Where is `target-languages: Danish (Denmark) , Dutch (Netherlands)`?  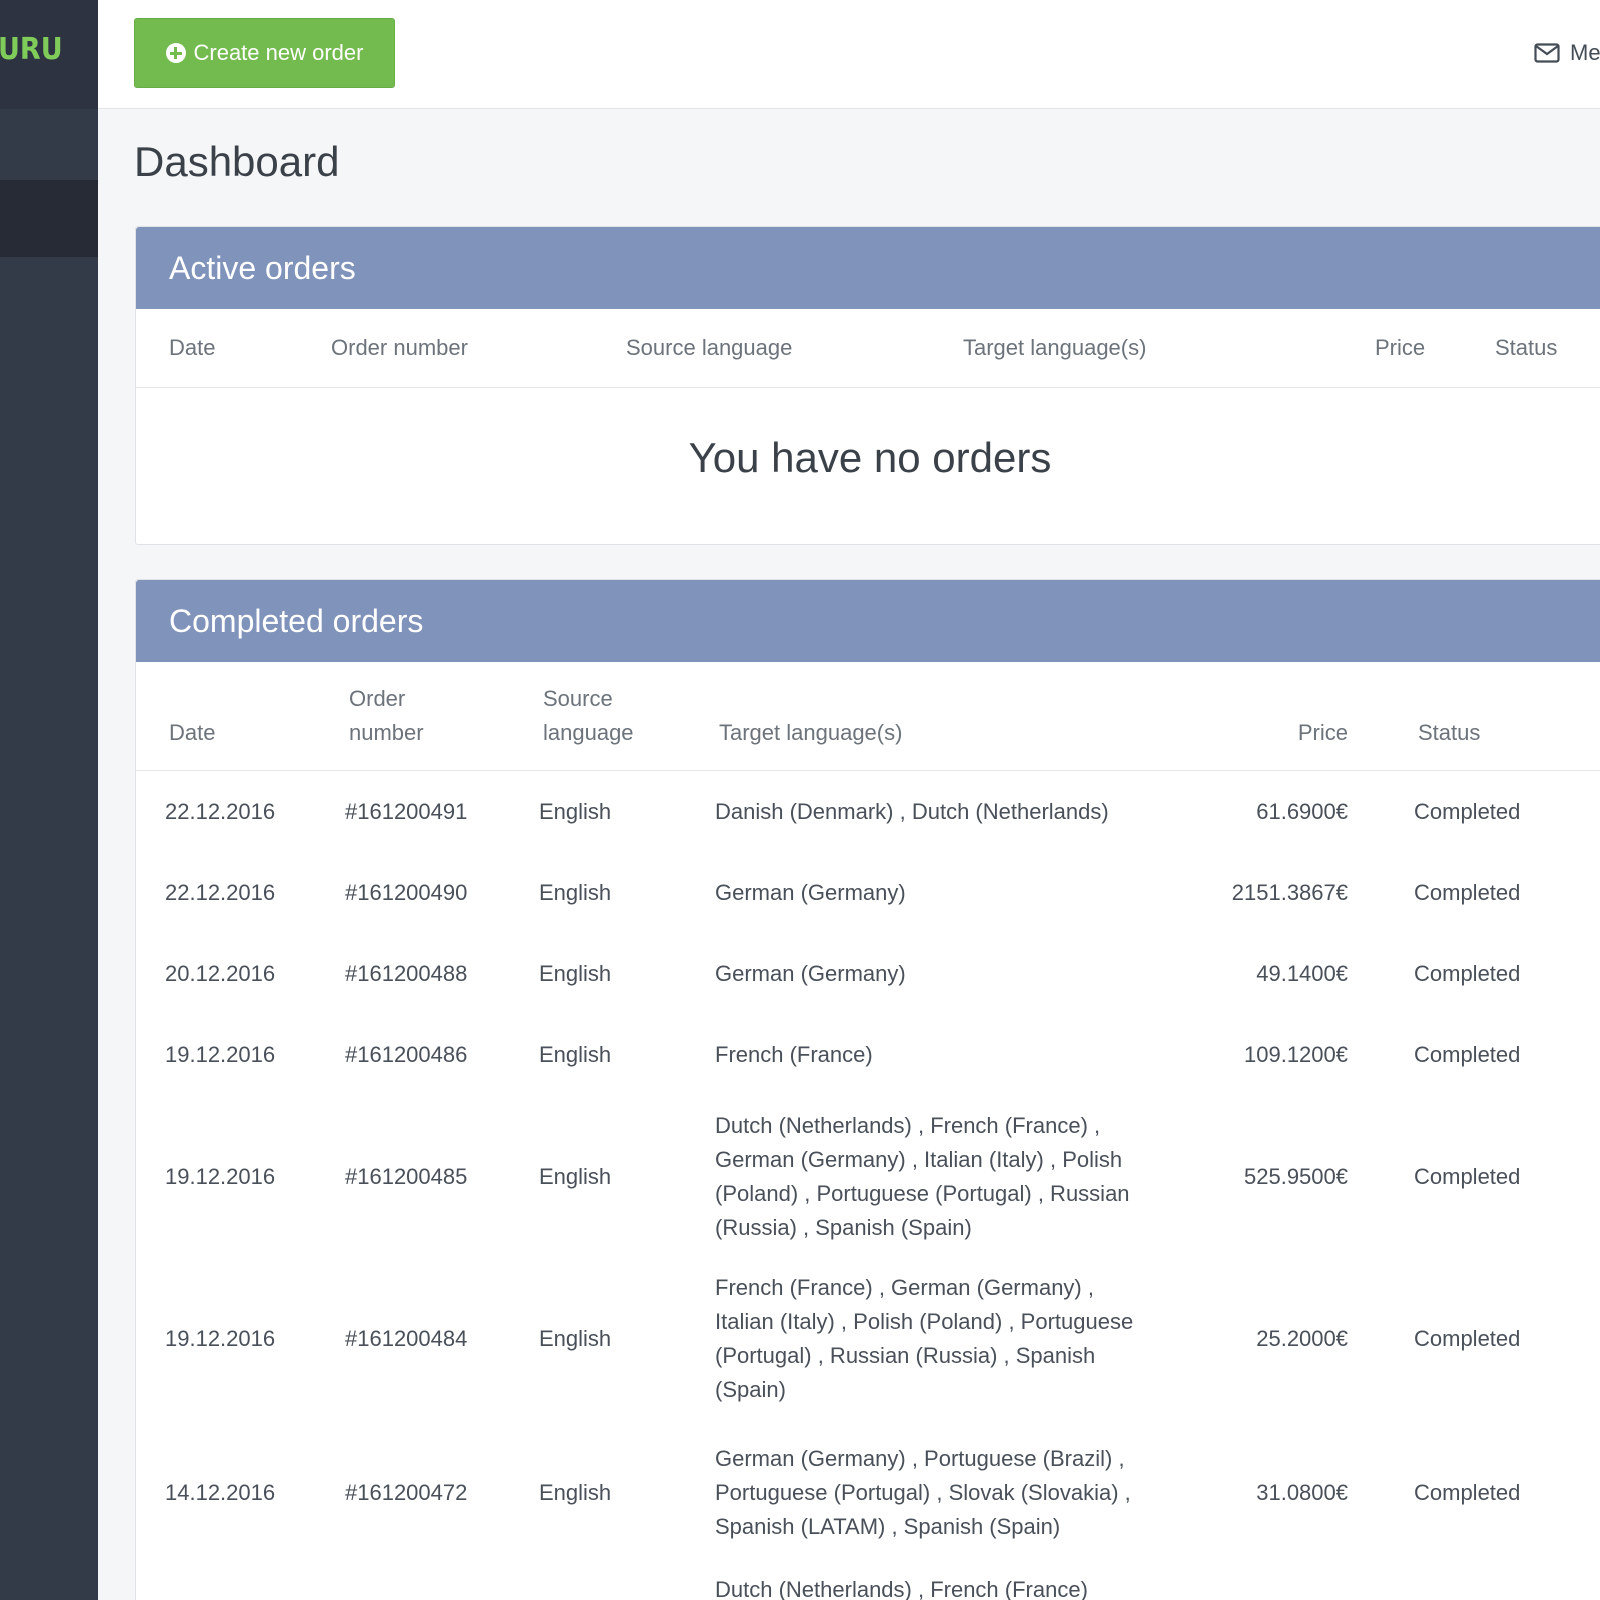 target-languages: Danish (Denmark) , Dutch (Netherlands) is located at coordinates (912, 811).